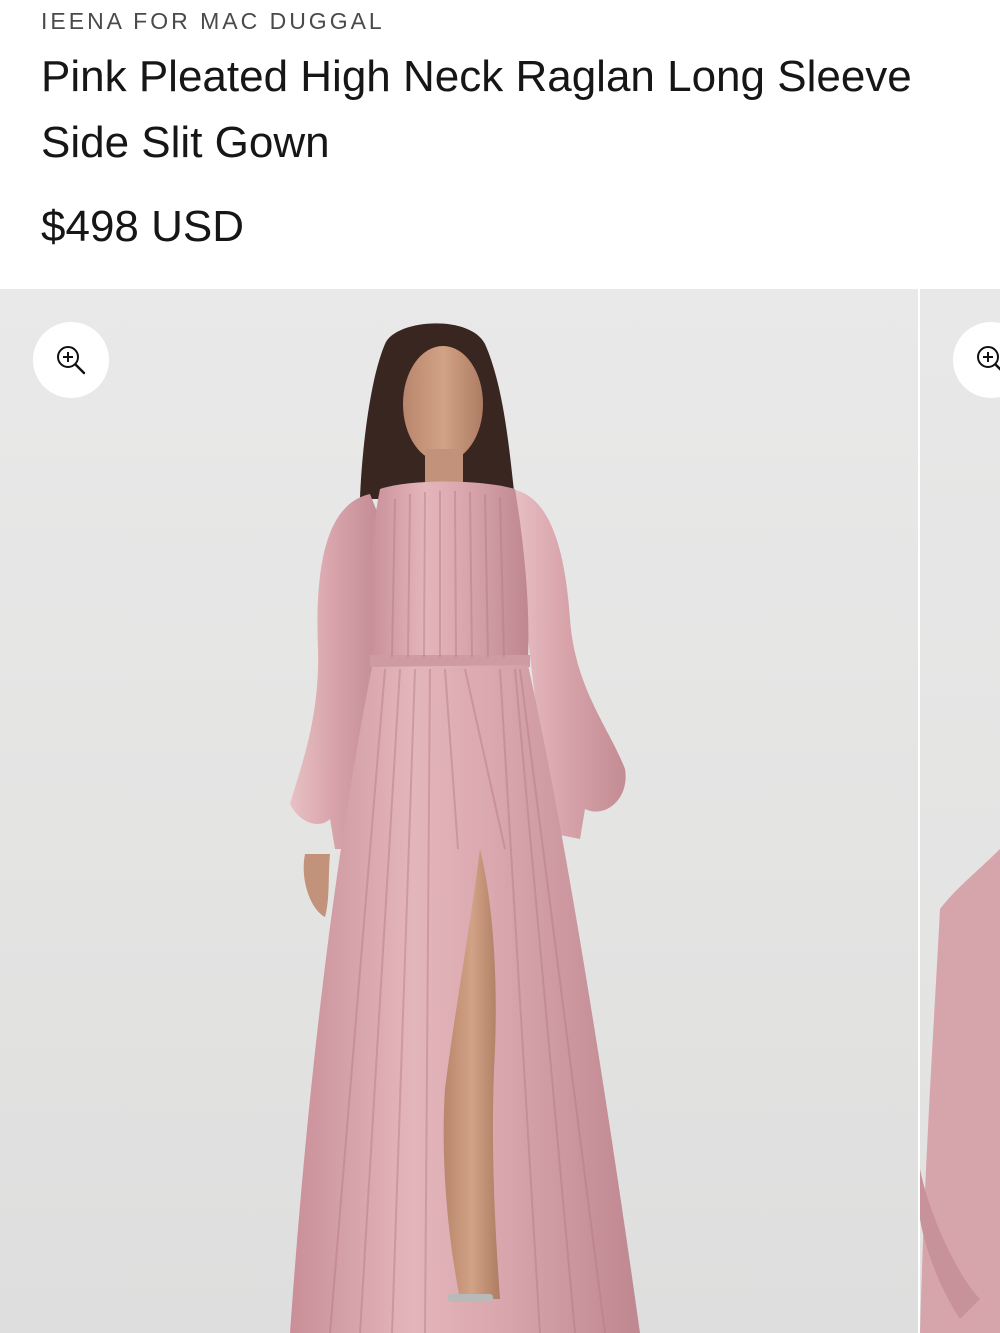 This screenshot has width=1000, height=1333. What do you see at coordinates (960, 1091) in the screenshot?
I see `product-photo-next` at bounding box center [960, 1091].